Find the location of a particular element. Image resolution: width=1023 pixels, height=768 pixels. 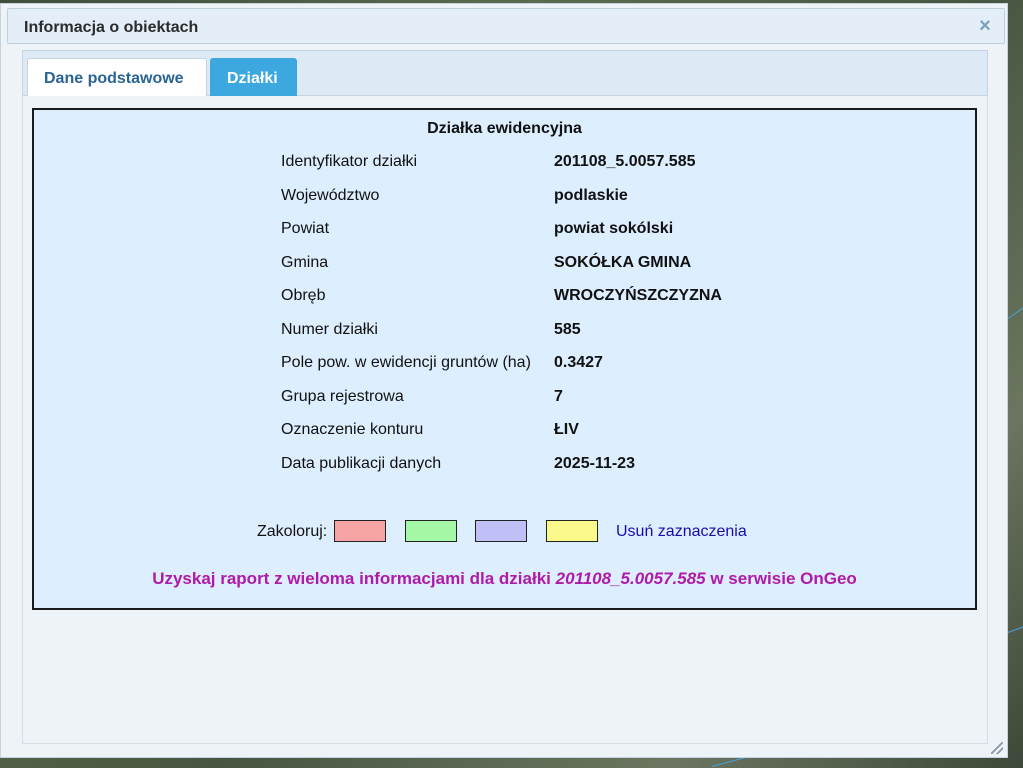

swatch-yellow is located at coordinates (572, 531).